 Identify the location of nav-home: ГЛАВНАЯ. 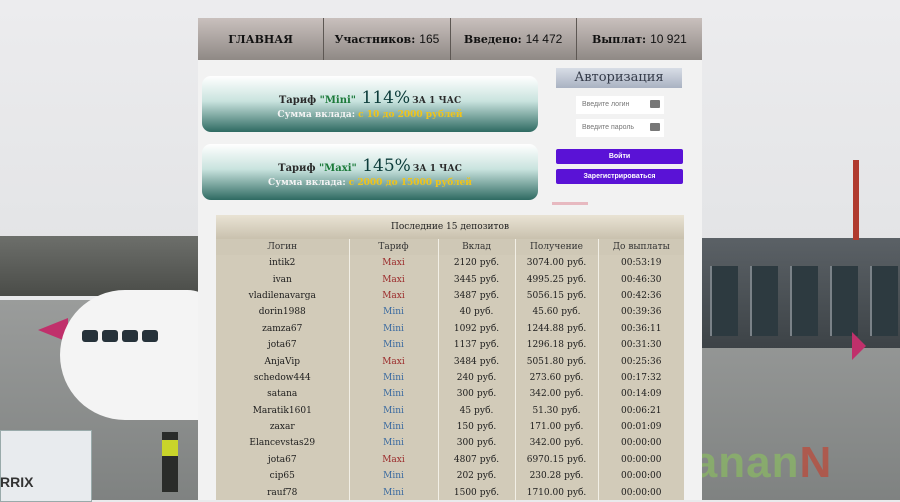
(261, 39).